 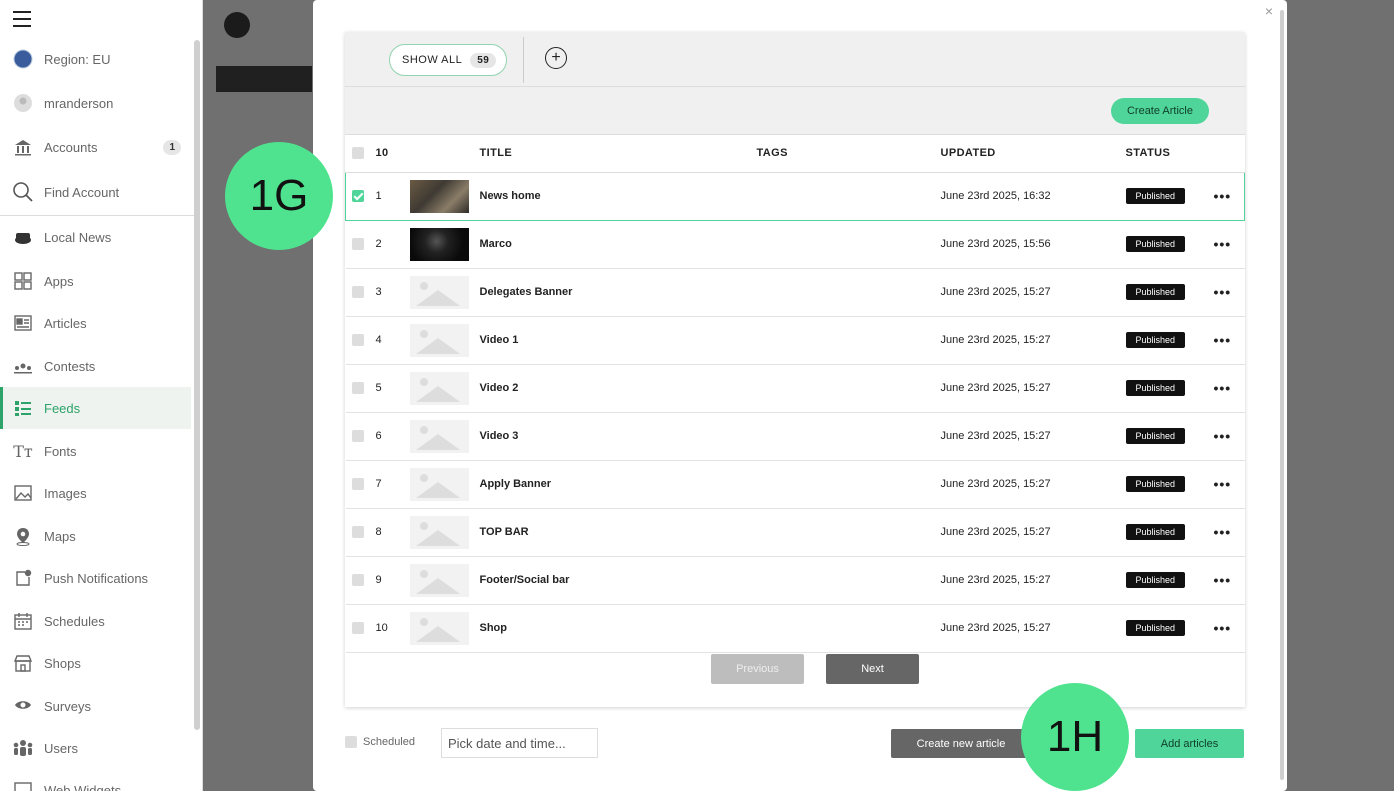 What do you see at coordinates (380, 742) in the screenshot?
I see `scheduled-option: Scheduled` at bounding box center [380, 742].